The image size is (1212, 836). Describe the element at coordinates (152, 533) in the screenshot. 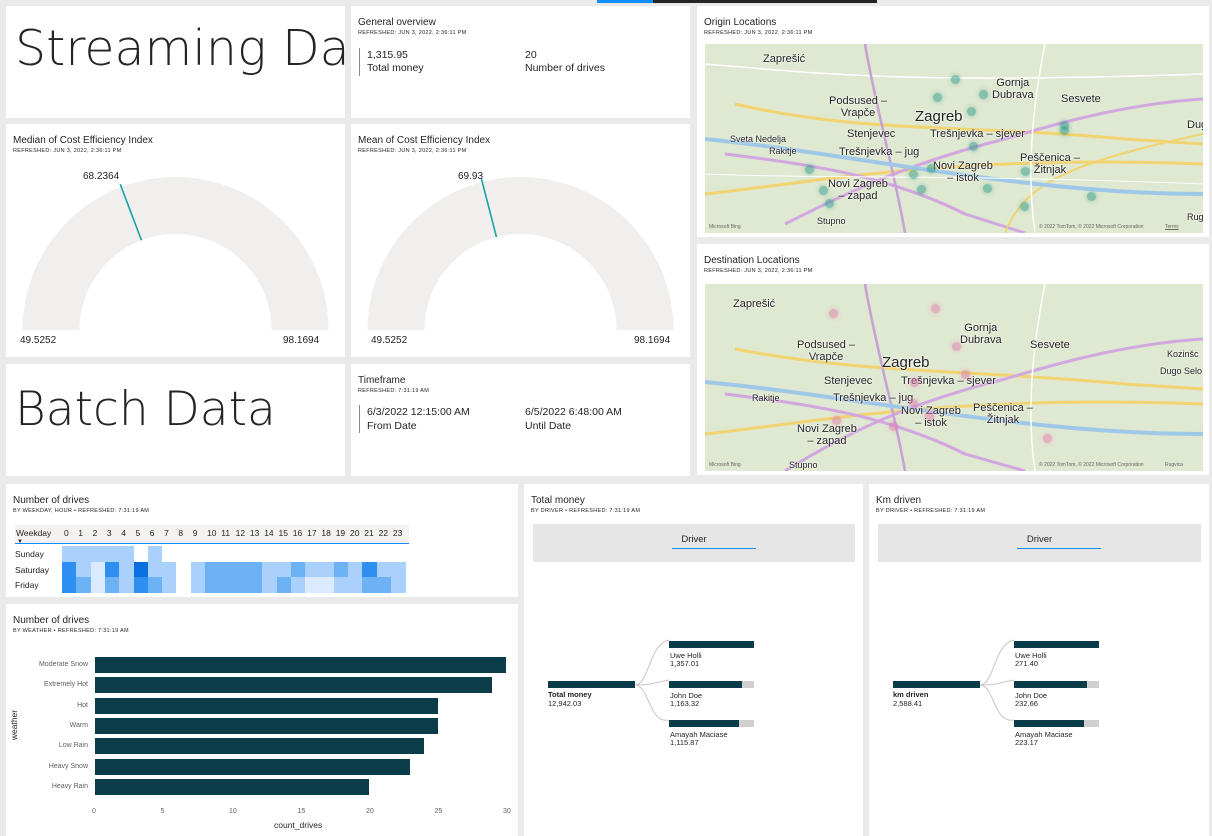

I see `heatmap-hour-header: 6` at that location.